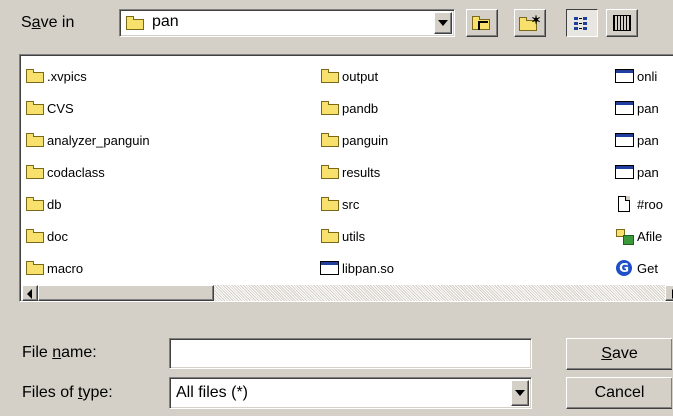  What do you see at coordinates (59, 352) in the screenshot?
I see `file-name-label: File name:` at bounding box center [59, 352].